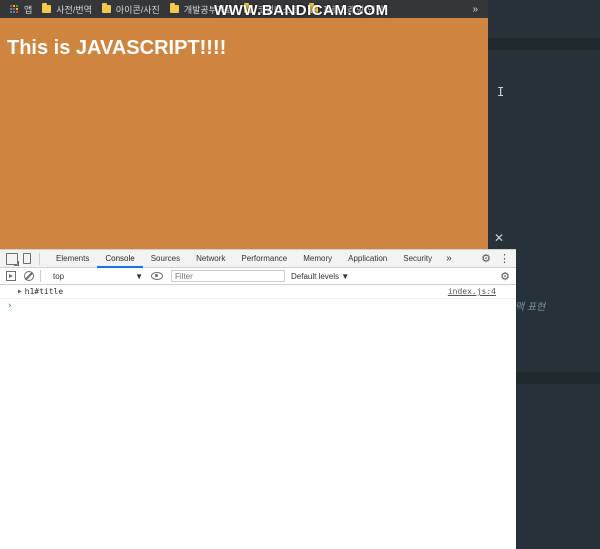 Image resolution: width=600 pixels, height=549 pixels. Describe the element at coordinates (228, 276) in the screenshot. I see `filter-input` at that location.